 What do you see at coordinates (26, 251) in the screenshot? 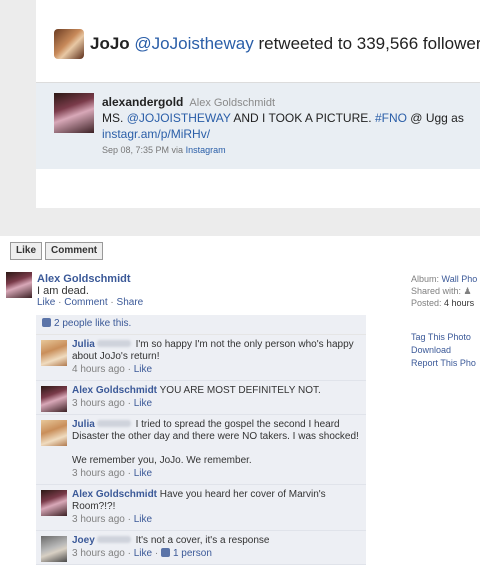
I see `like-button: Like` at bounding box center [26, 251].